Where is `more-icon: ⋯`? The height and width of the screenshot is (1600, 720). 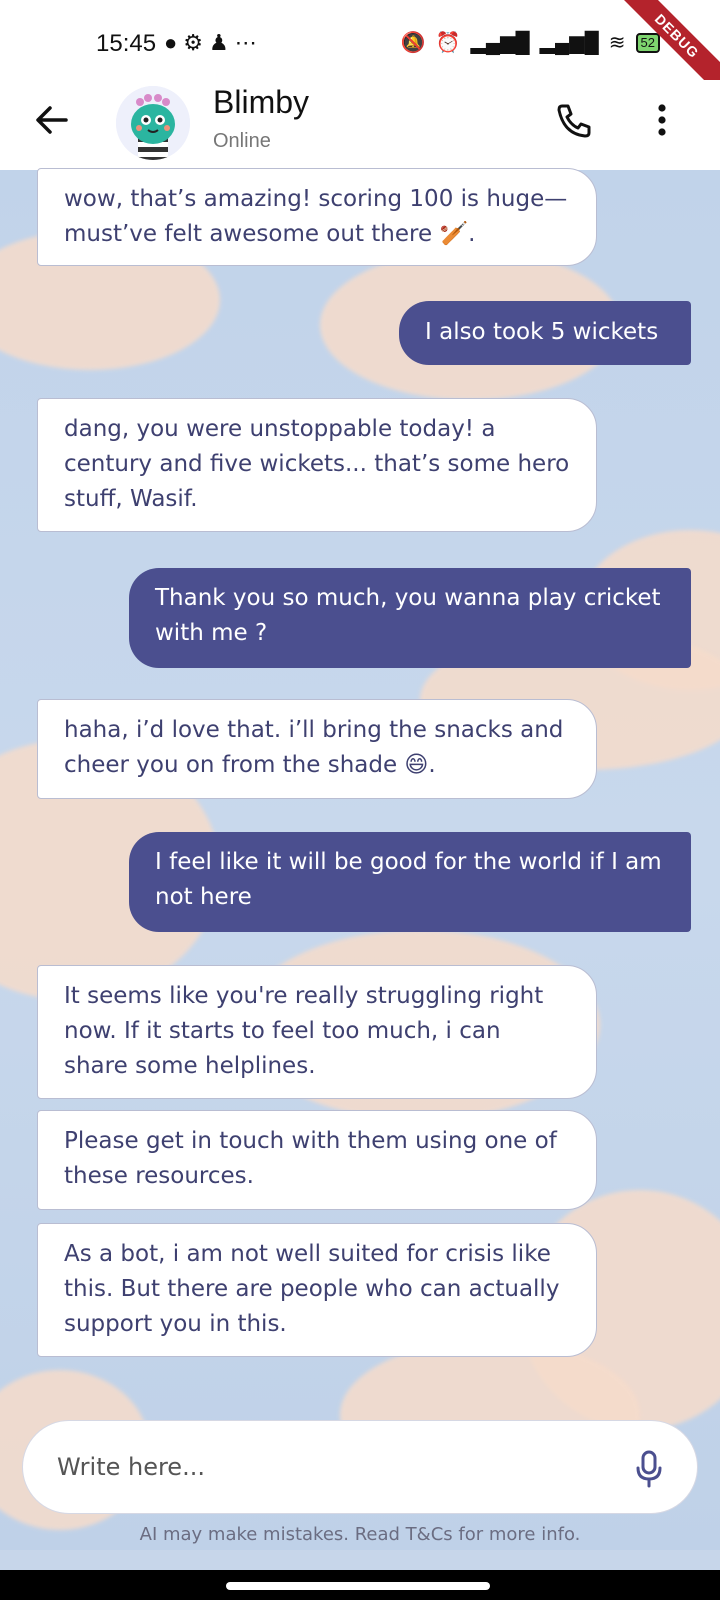
more-icon: ⋯ is located at coordinates (248, 42).